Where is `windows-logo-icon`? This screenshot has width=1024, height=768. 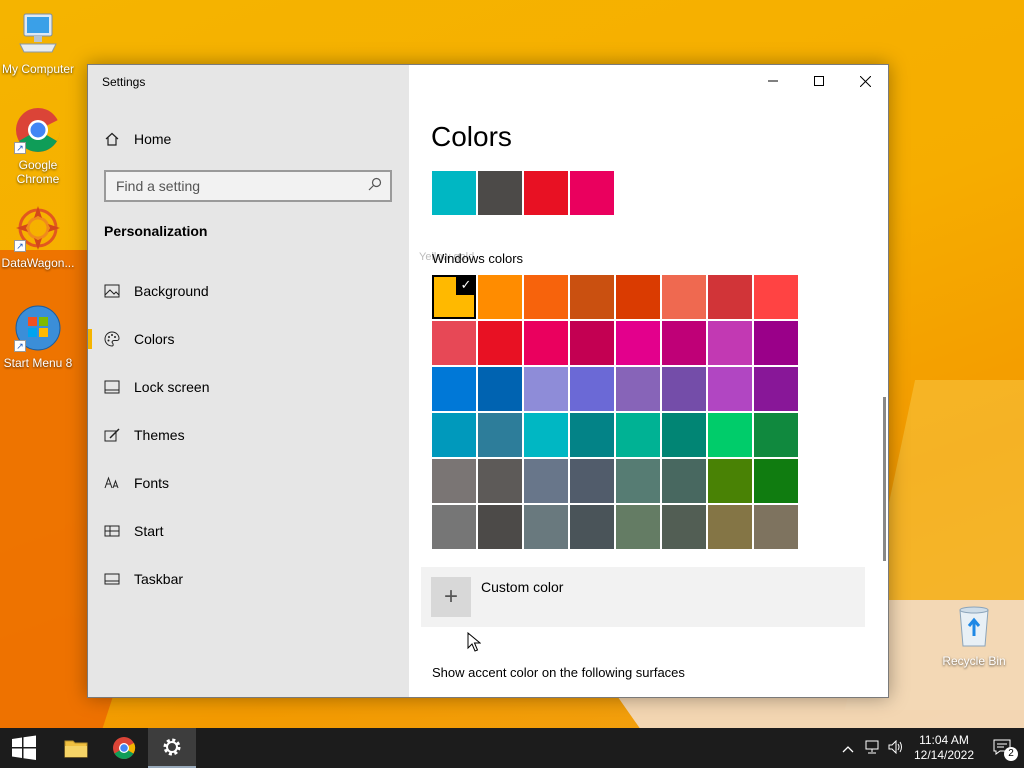 windows-logo-icon is located at coordinates (24, 747).